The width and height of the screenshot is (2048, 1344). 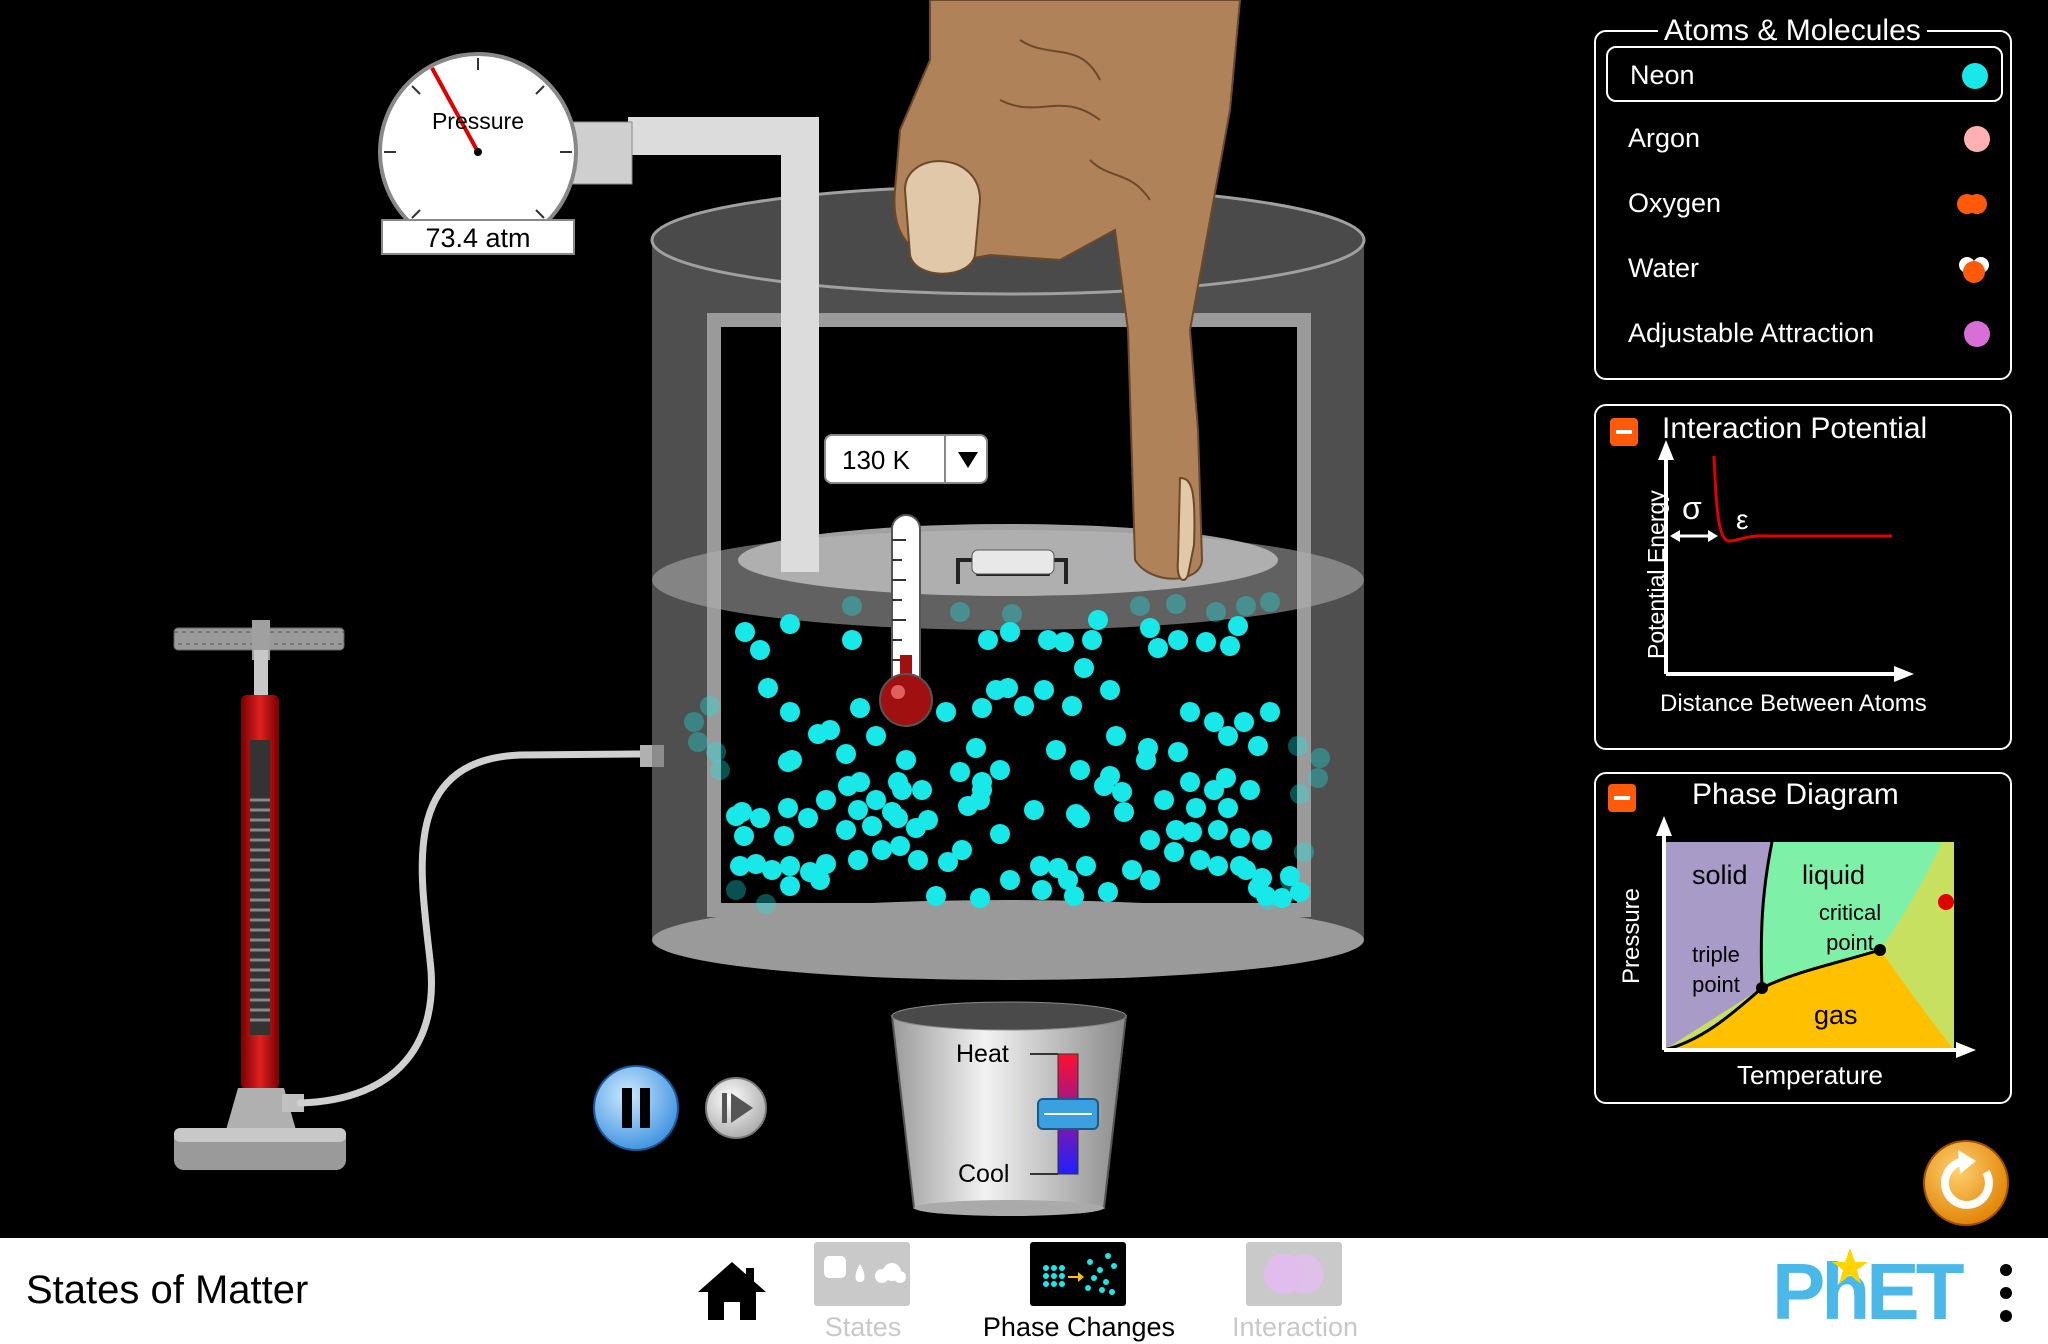 I want to click on bicycle-pump, so click(x=418, y=895).